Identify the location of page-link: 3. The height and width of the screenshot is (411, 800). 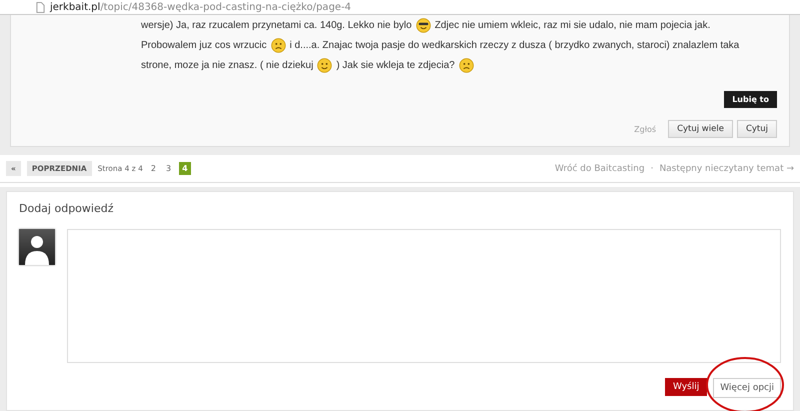
(169, 168).